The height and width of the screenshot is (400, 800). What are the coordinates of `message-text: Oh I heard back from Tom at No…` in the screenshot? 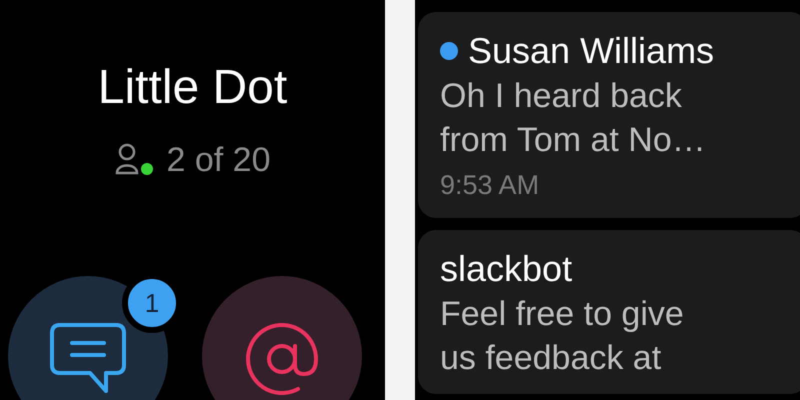 It's located at (573, 118).